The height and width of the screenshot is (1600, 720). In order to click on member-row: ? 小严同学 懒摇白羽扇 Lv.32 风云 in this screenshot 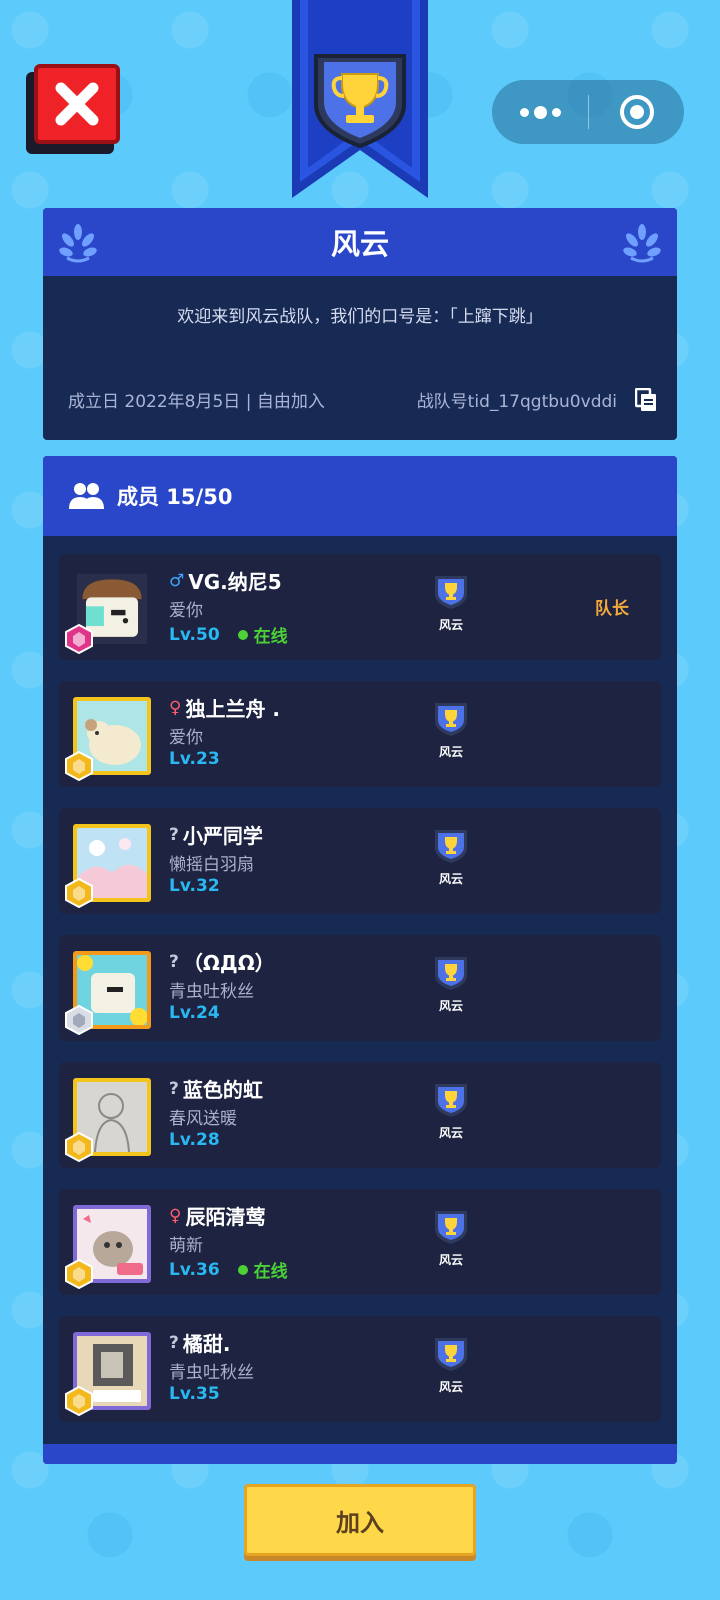, I will do `click(360, 861)`.